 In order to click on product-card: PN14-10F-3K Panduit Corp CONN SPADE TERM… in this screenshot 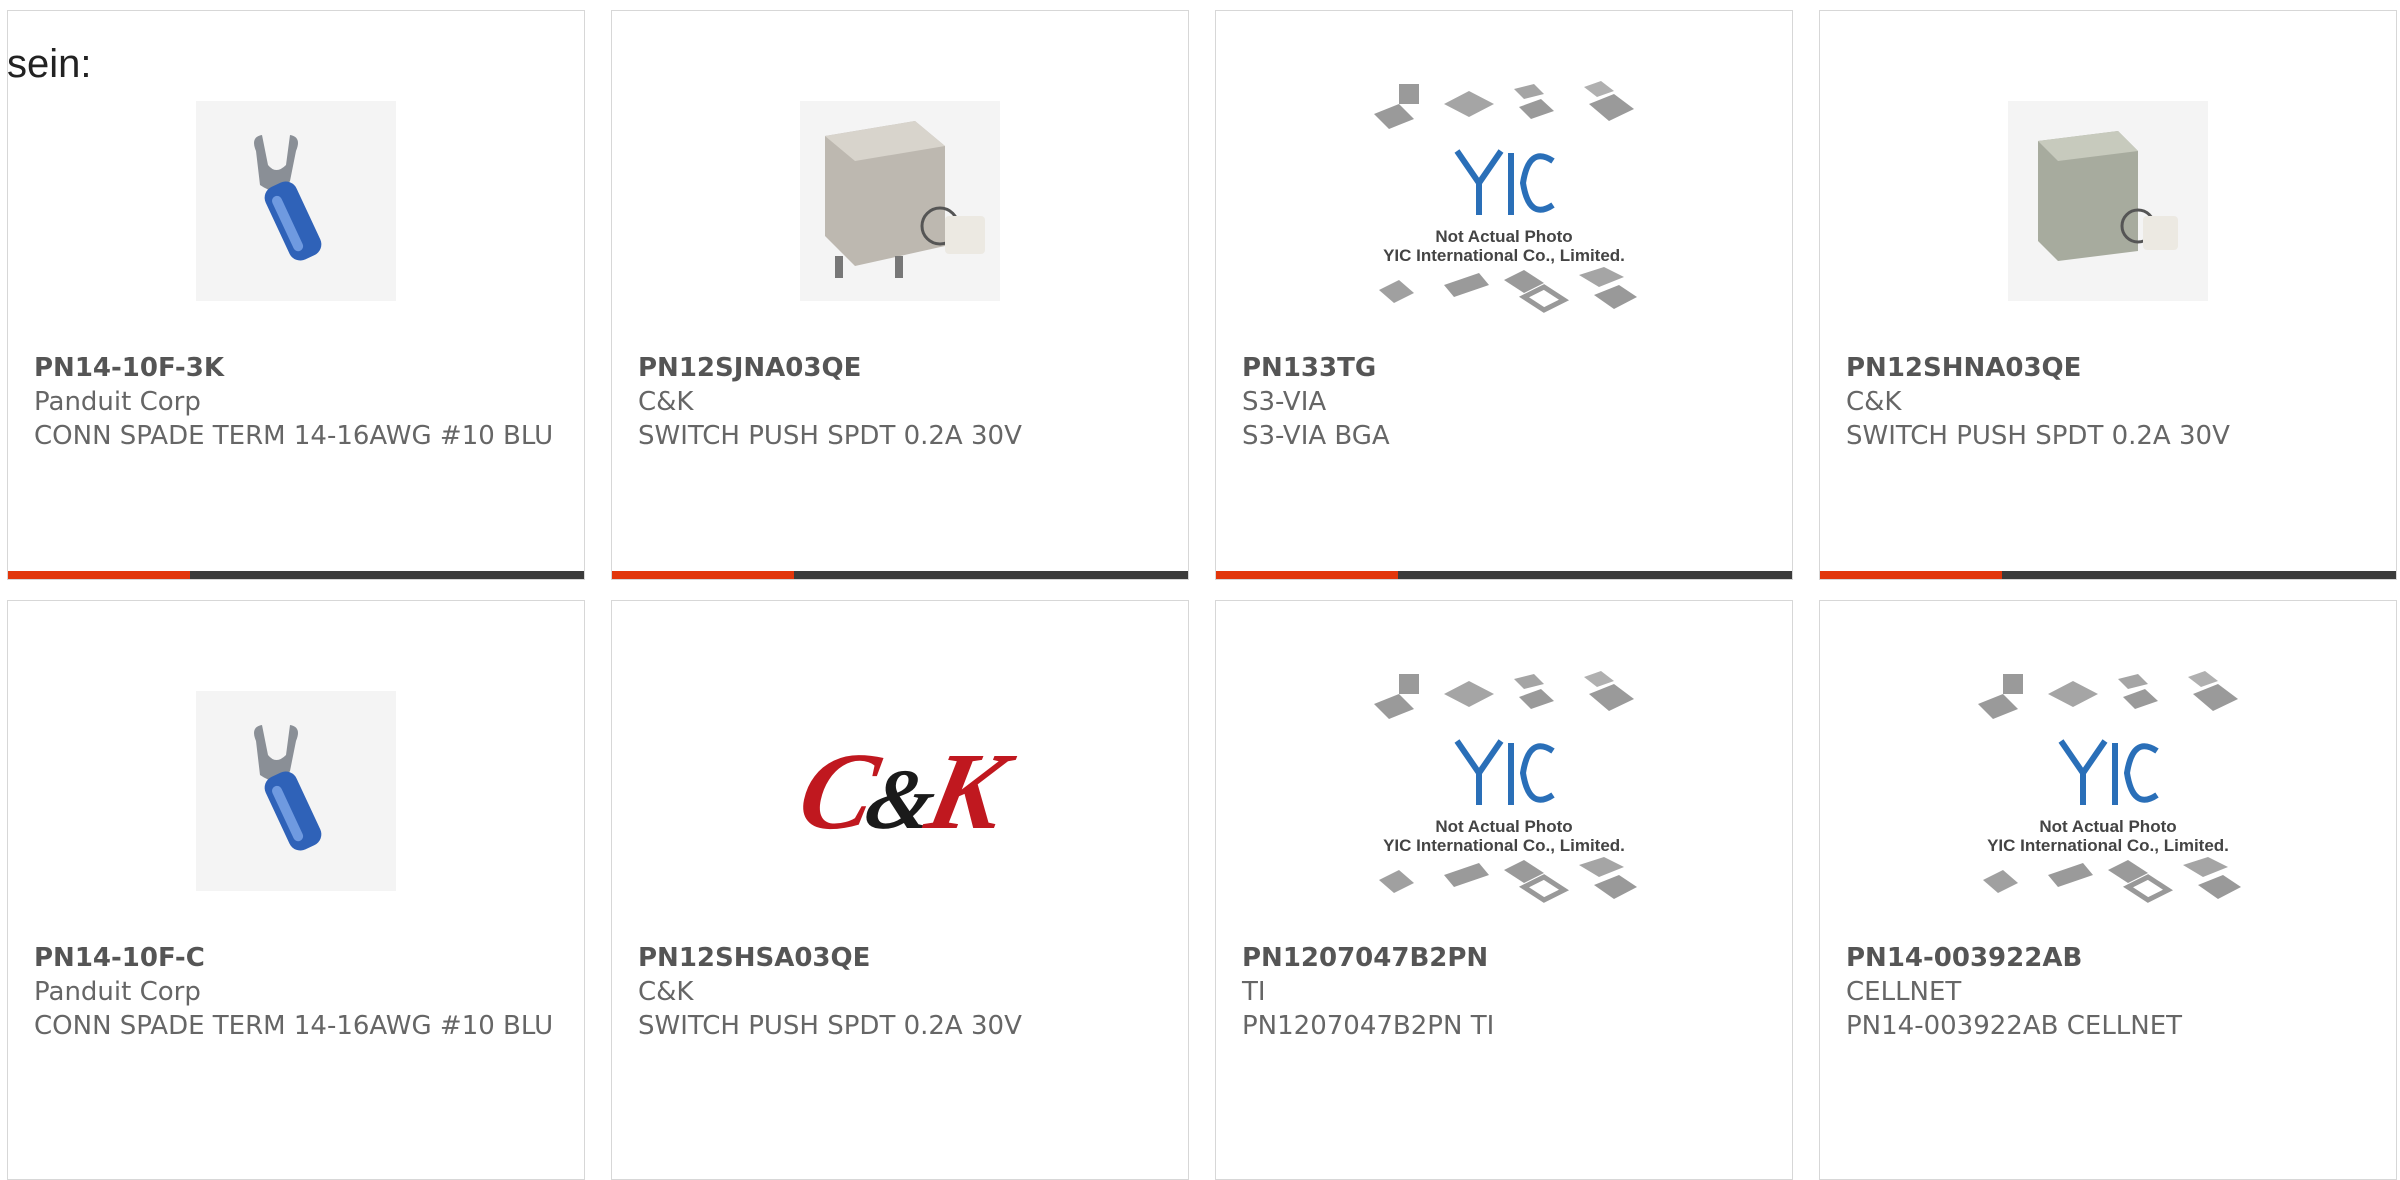, I will do `click(296, 295)`.